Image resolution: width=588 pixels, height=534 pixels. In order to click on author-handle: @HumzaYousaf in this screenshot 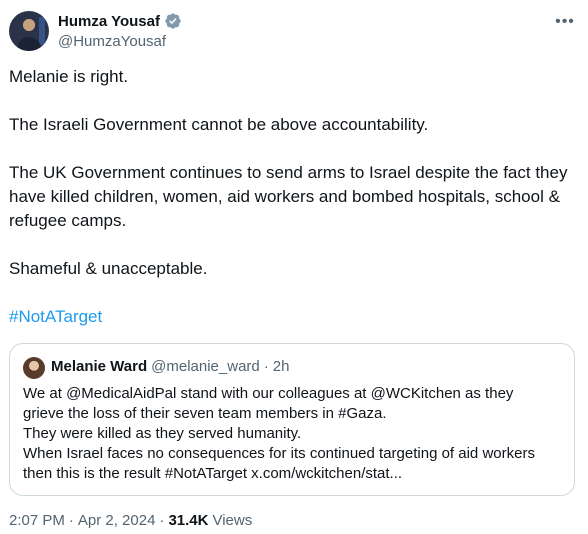, I will do `click(112, 41)`.